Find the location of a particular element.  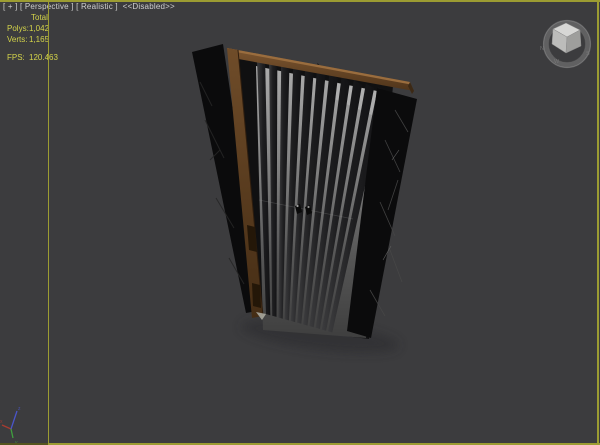

world-axis-gizmo: x y z is located at coordinates (10, 425).